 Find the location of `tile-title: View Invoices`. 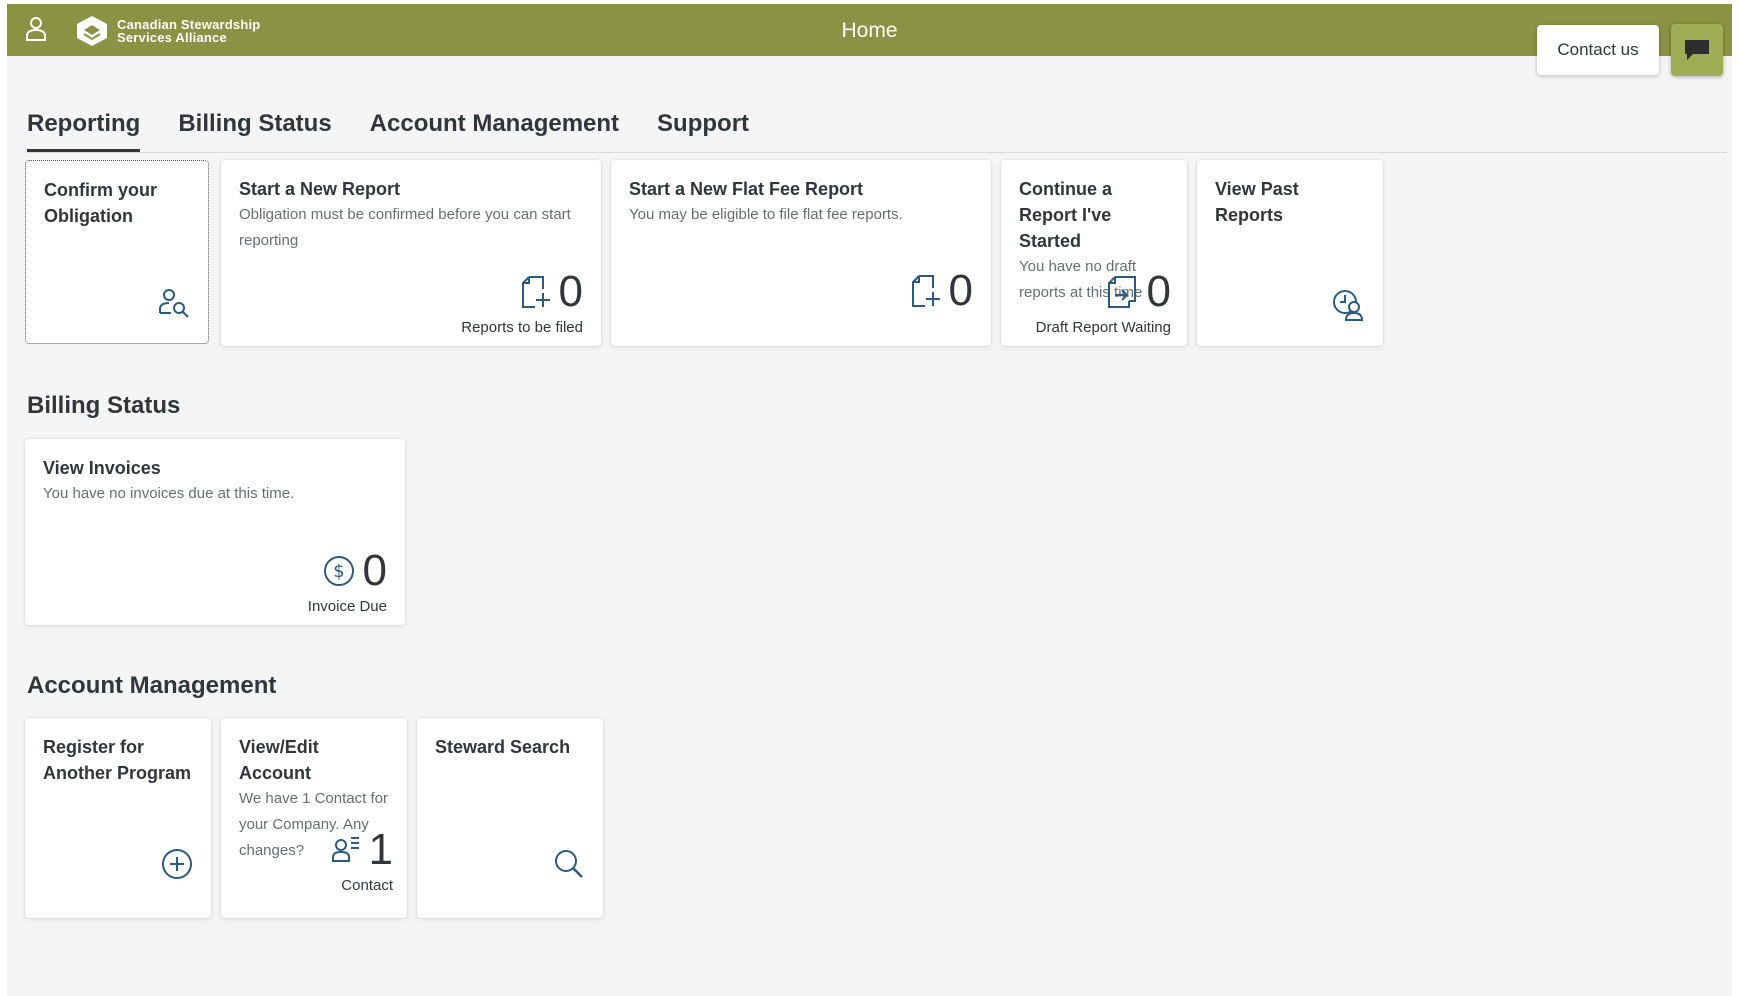

tile-title: View Invoices is located at coordinates (102, 468).